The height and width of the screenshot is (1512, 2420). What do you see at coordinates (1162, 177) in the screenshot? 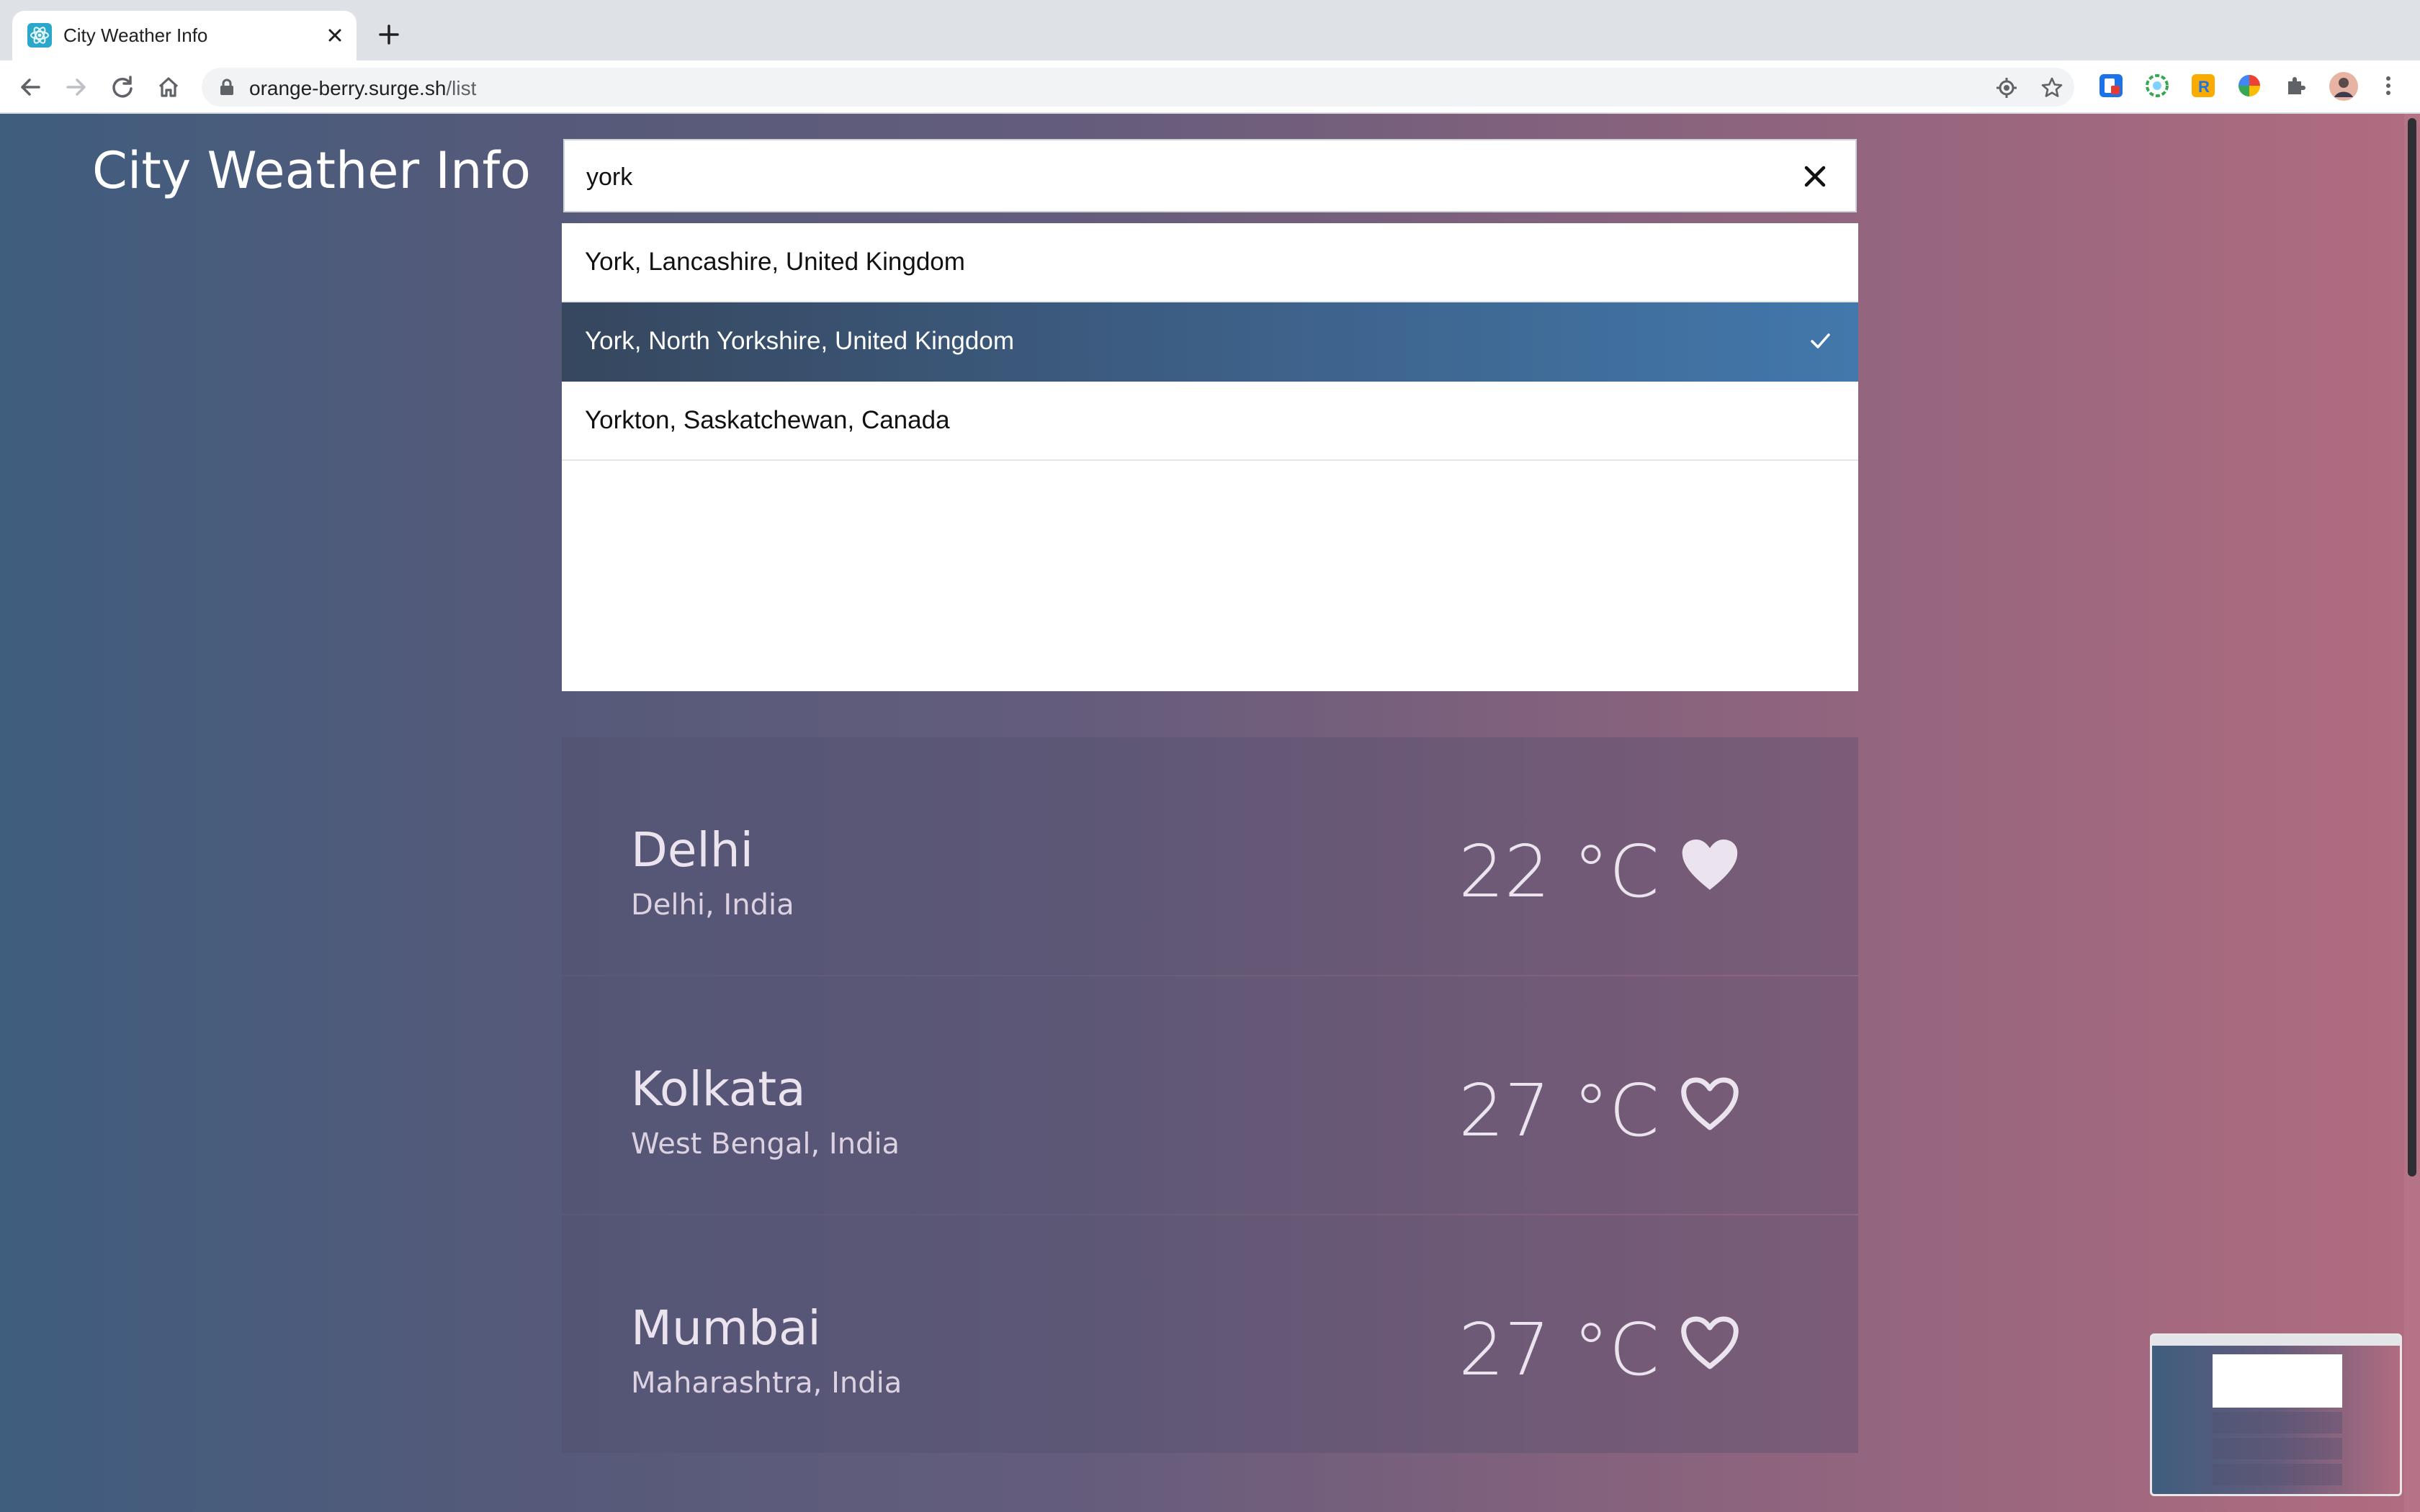
I see `city-search-input` at bounding box center [1162, 177].